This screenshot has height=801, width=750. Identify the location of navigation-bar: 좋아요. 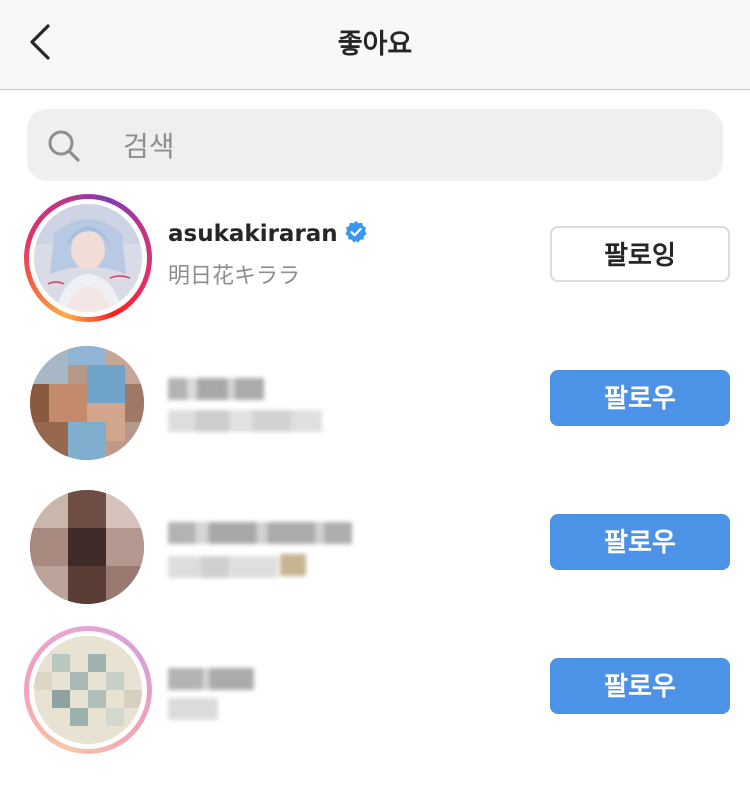
(375, 45).